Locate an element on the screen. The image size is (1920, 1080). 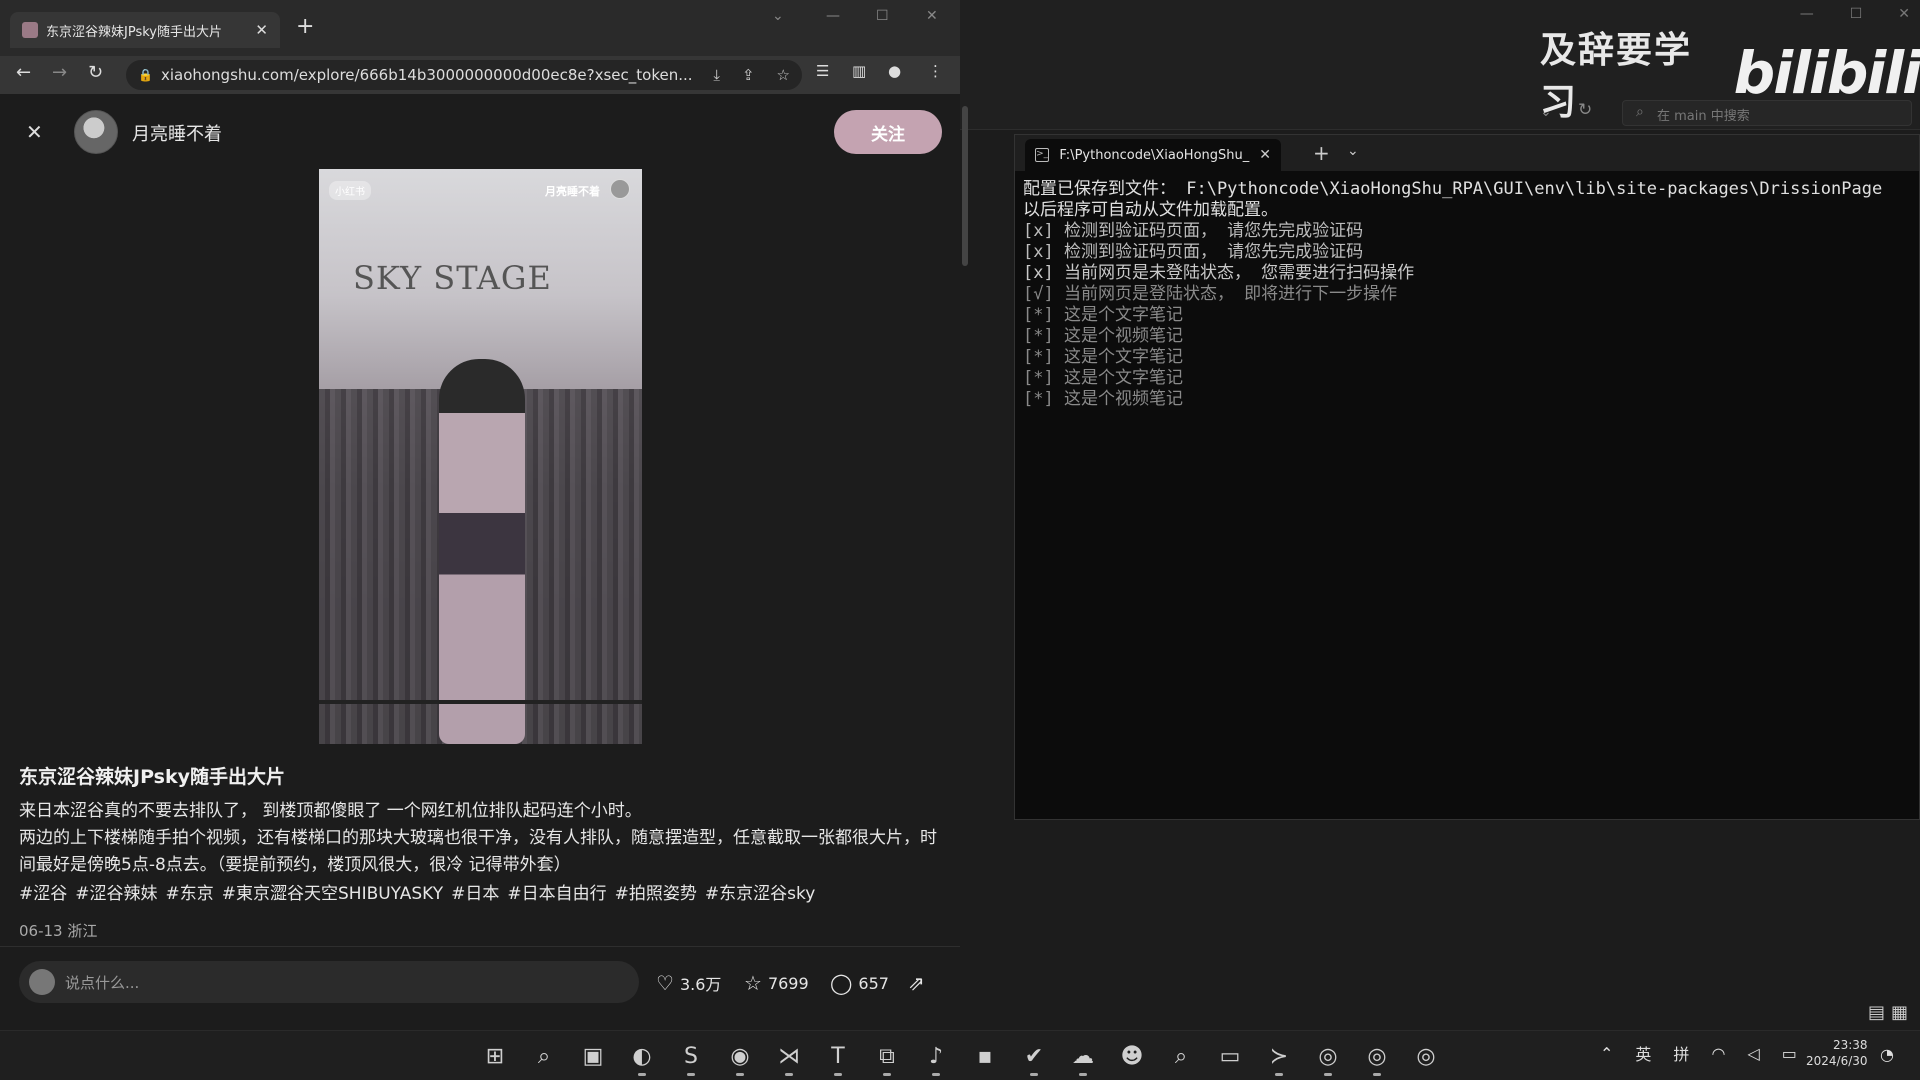
note-tag: #東京澀谷天空SHIBUYASKY is located at coordinates (332, 891).